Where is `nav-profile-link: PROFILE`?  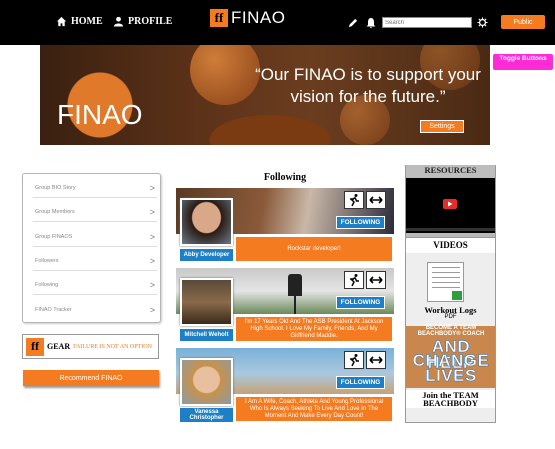 nav-profile-link: PROFILE is located at coordinates (142, 21).